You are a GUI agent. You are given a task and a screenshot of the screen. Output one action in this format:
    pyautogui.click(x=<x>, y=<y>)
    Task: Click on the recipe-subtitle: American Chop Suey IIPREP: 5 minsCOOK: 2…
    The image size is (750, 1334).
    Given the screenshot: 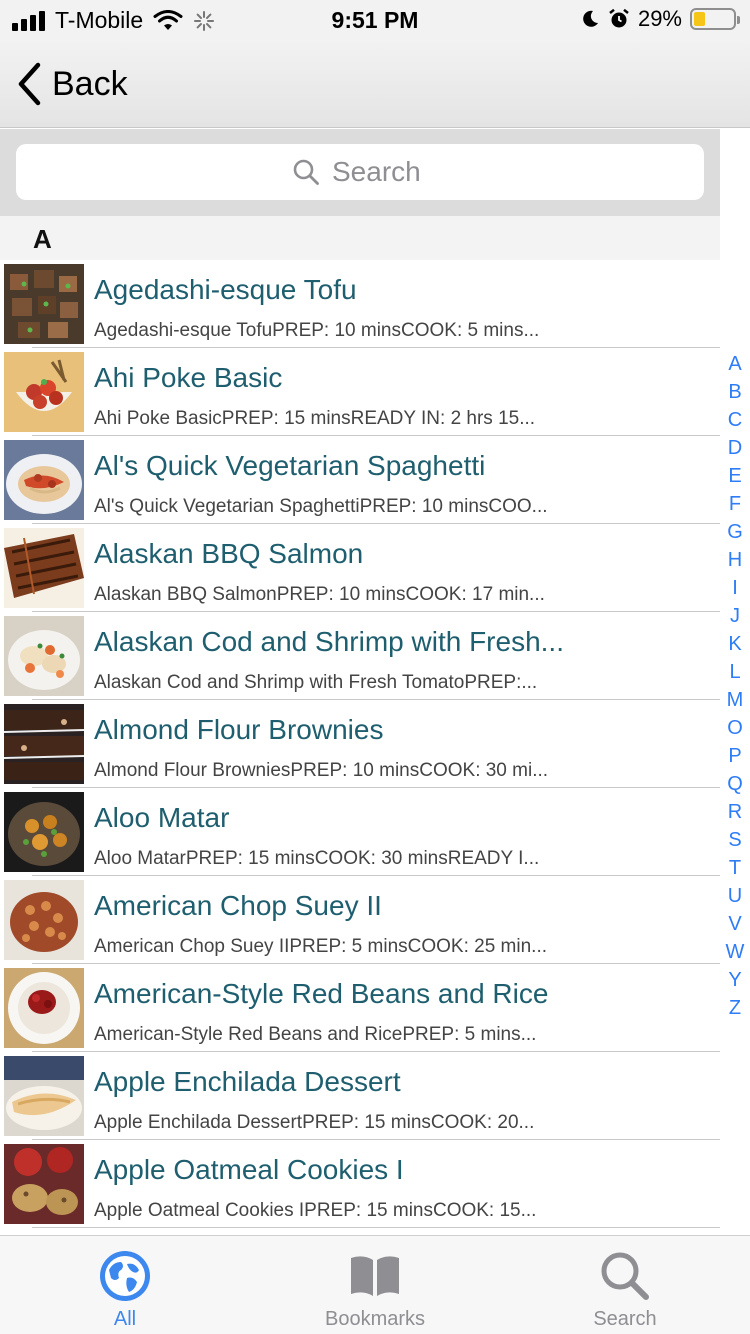 What is the action you would take?
    pyautogui.click(x=321, y=946)
    